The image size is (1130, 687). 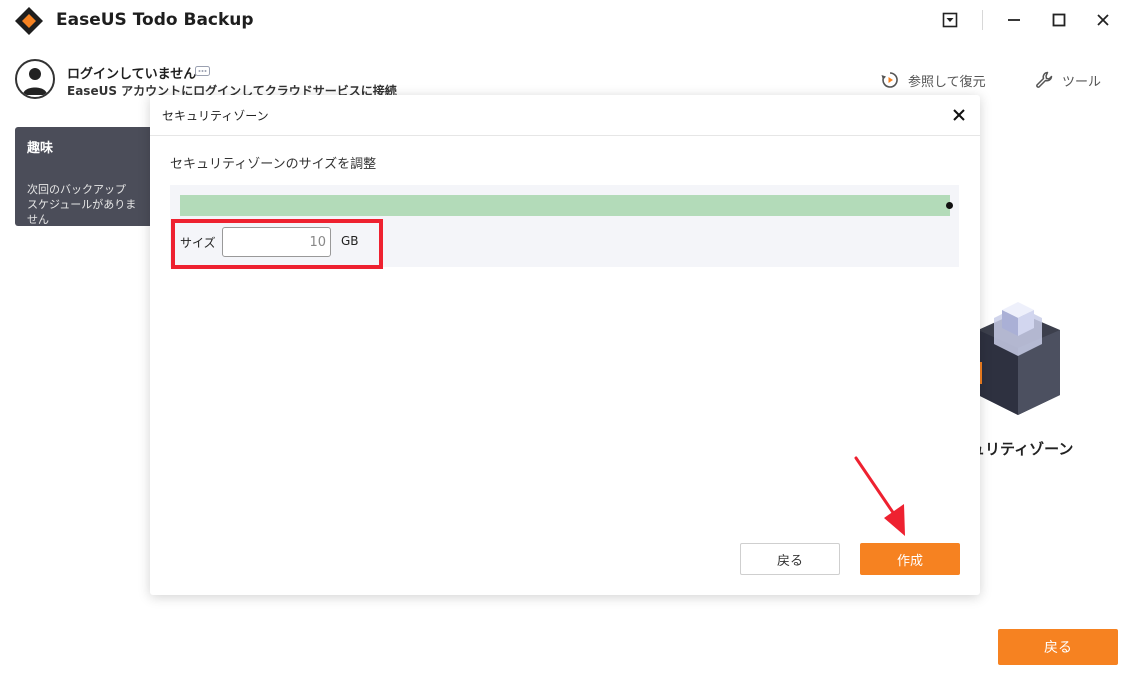 What do you see at coordinates (40, 148) in the screenshot?
I see `backup-task-title: 趣味` at bounding box center [40, 148].